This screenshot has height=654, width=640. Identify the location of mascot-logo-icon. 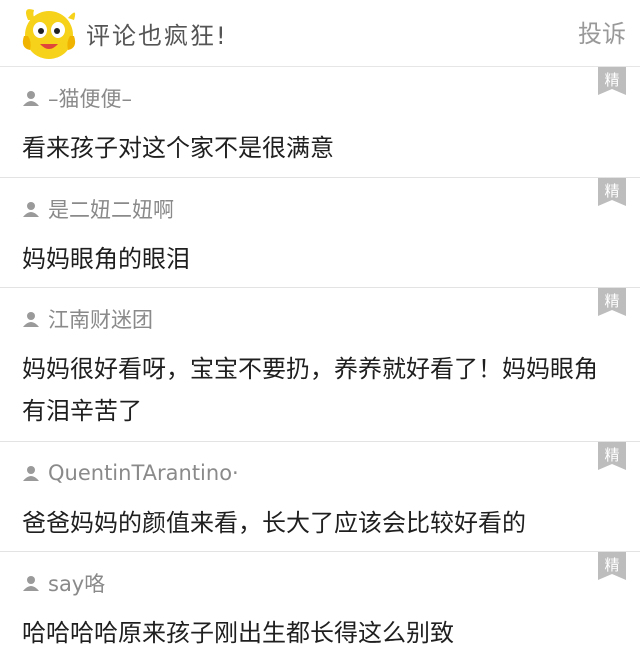
(49, 34).